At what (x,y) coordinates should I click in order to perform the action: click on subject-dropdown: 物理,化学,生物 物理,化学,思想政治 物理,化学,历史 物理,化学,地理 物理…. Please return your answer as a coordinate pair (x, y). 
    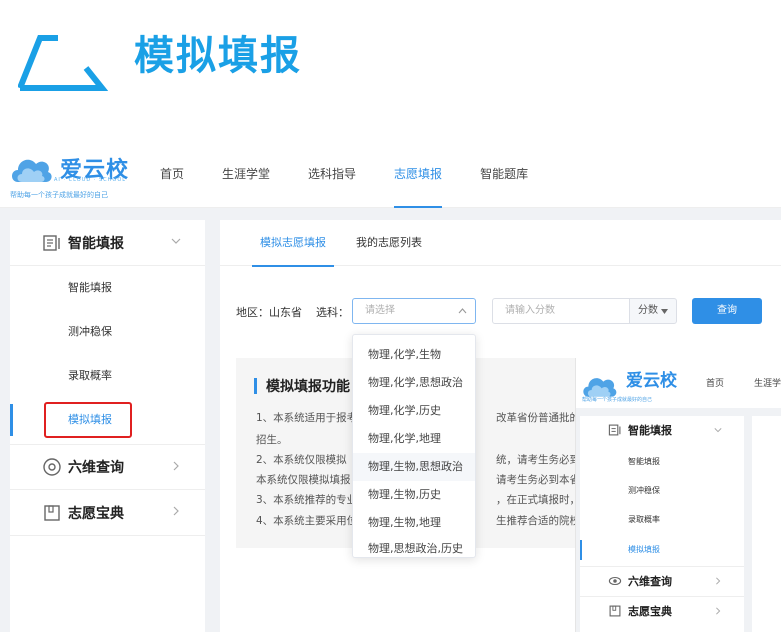
    Looking at the image, I should click on (414, 446).